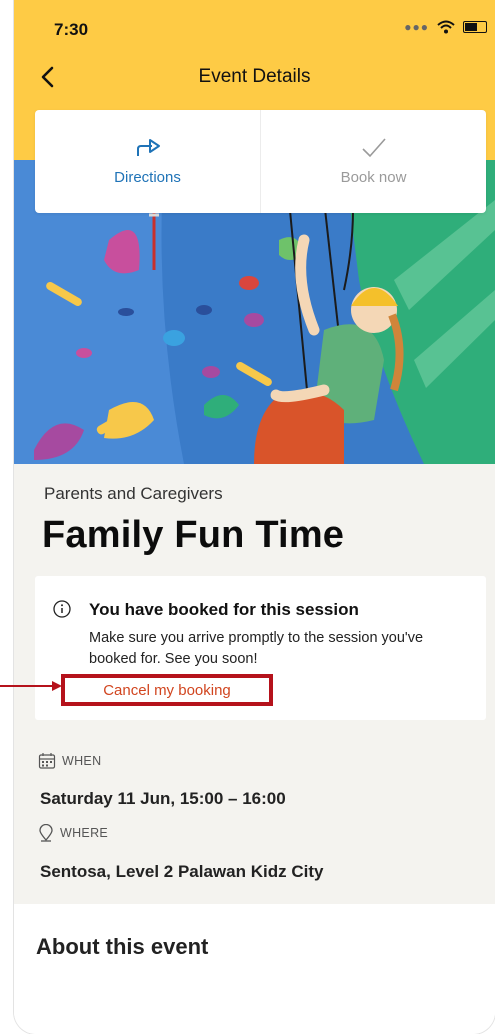 The image size is (495, 1034). What do you see at coordinates (193, 535) in the screenshot?
I see `event-title: Family Fun Time` at bounding box center [193, 535].